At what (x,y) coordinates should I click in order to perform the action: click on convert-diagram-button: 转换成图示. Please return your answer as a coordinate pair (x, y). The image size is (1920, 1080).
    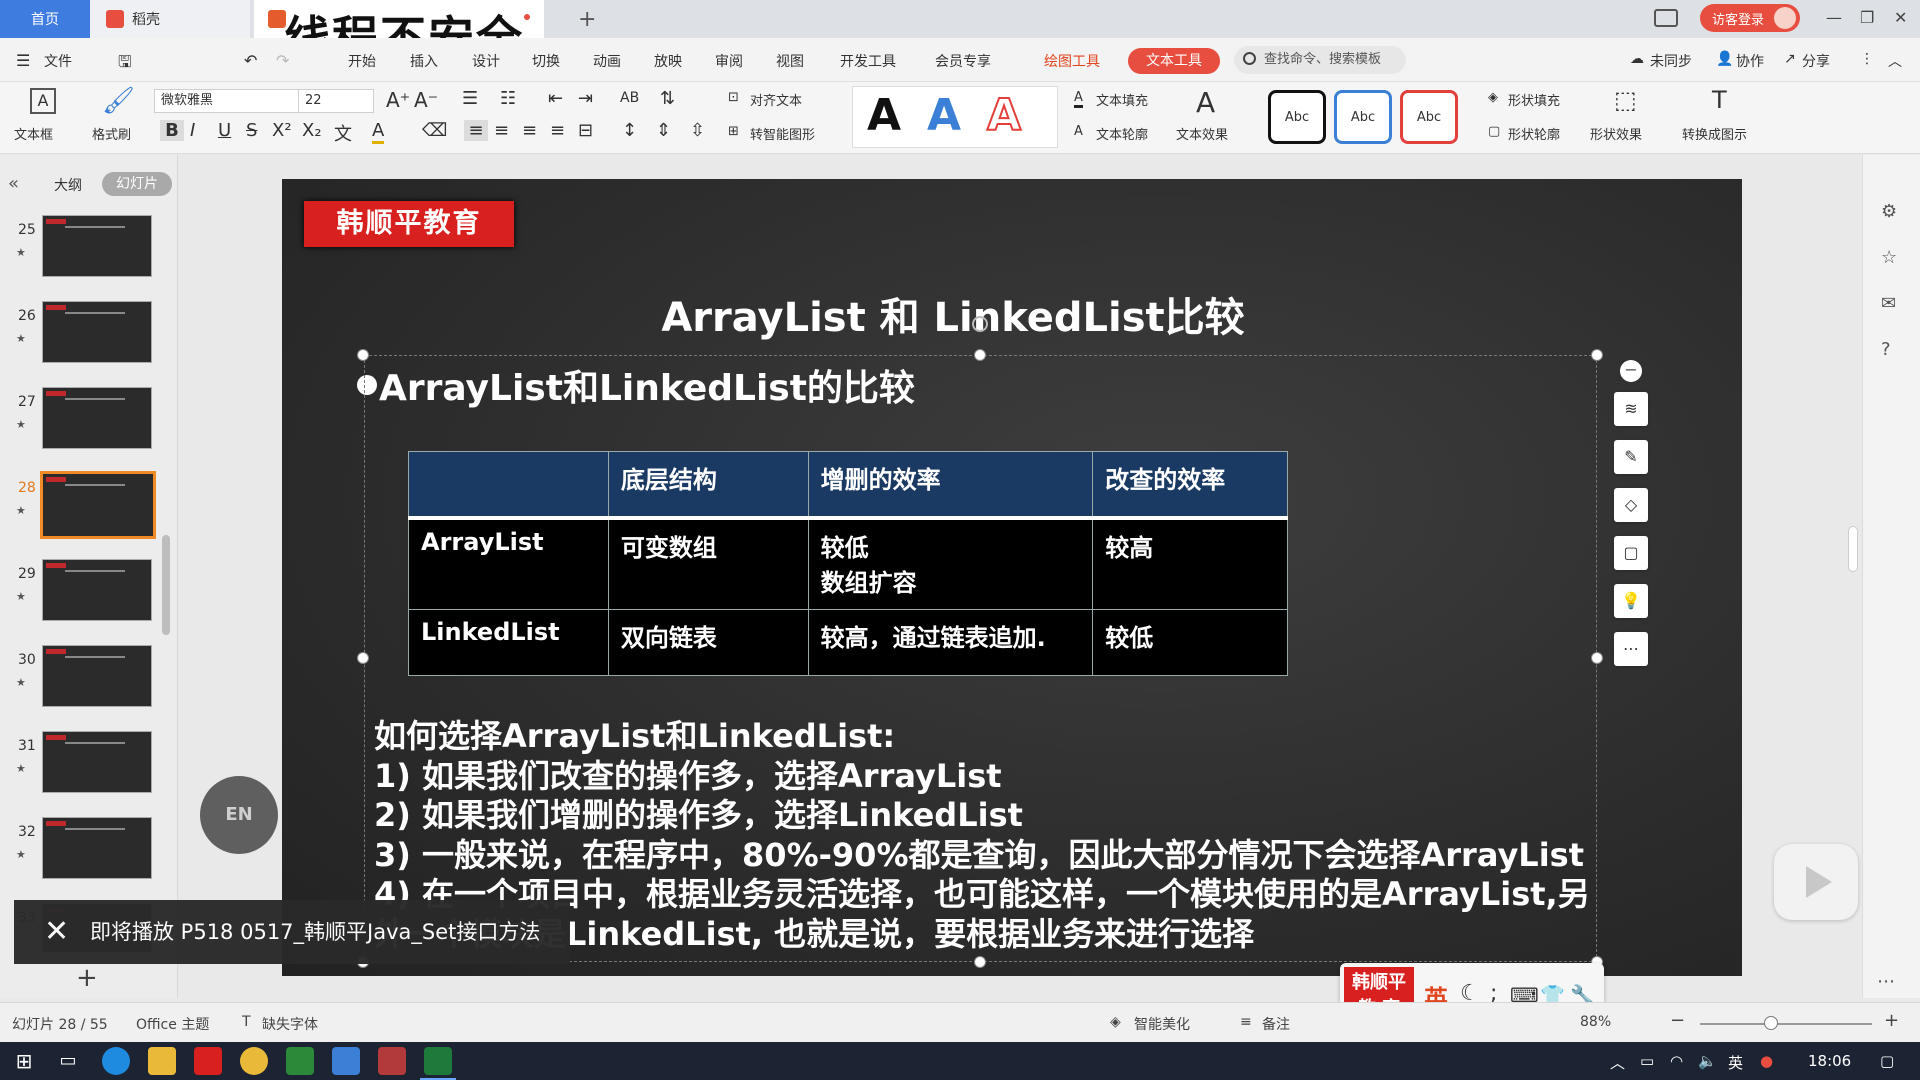
    Looking at the image, I should click on (1714, 133).